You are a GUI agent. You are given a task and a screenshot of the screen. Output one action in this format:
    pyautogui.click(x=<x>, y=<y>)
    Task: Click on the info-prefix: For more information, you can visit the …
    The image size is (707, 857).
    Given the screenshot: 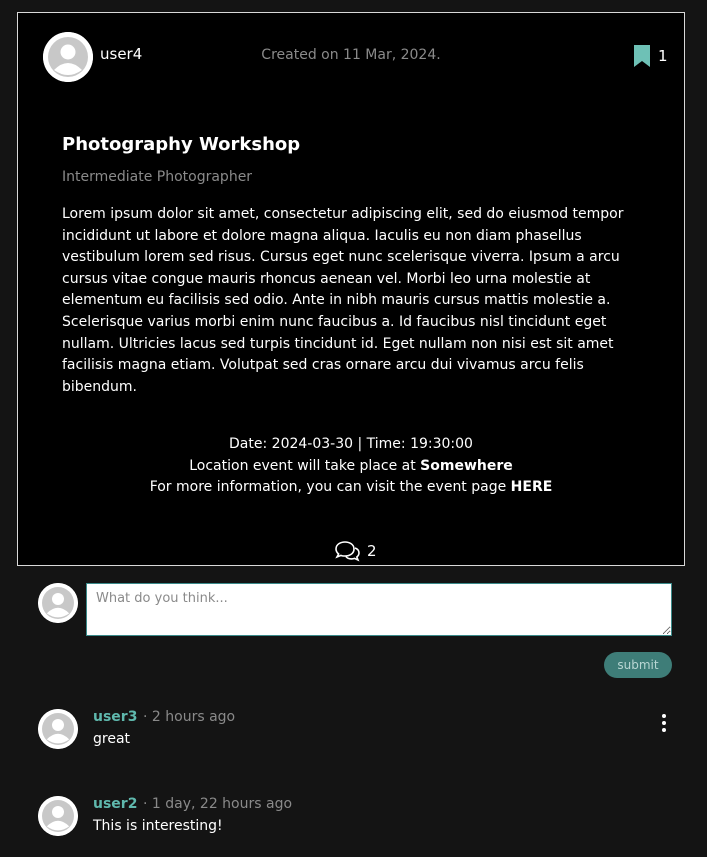 What is the action you would take?
    pyautogui.click(x=330, y=487)
    